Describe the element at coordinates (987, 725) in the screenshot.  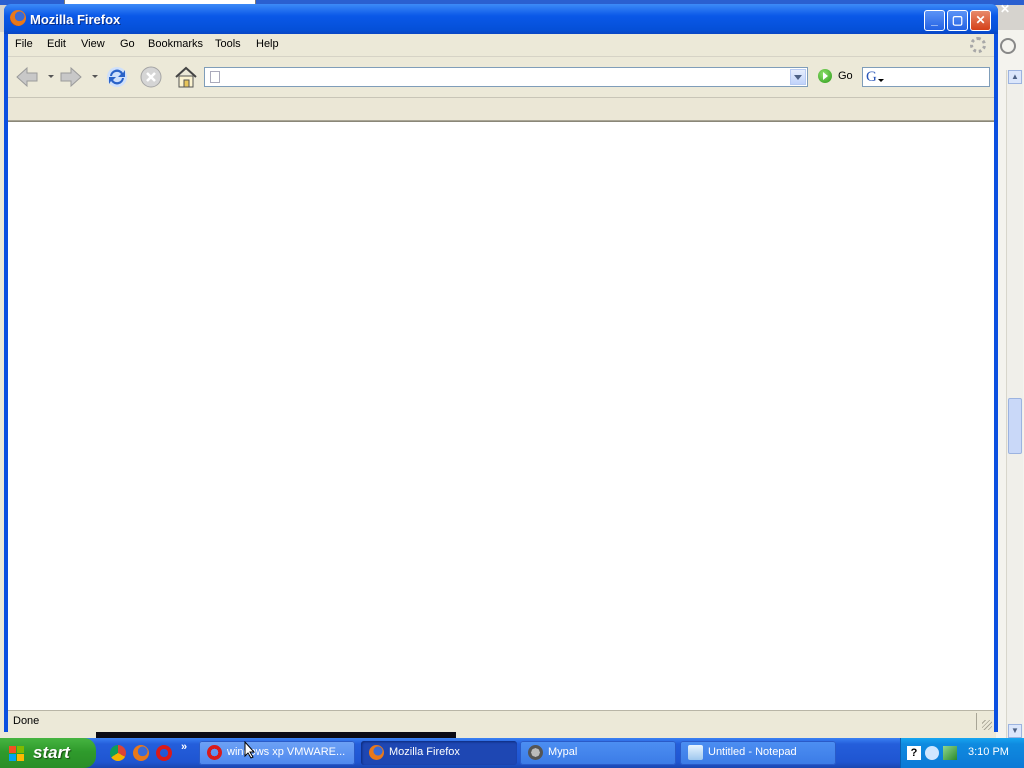
I see `resize-grip-icon` at that location.